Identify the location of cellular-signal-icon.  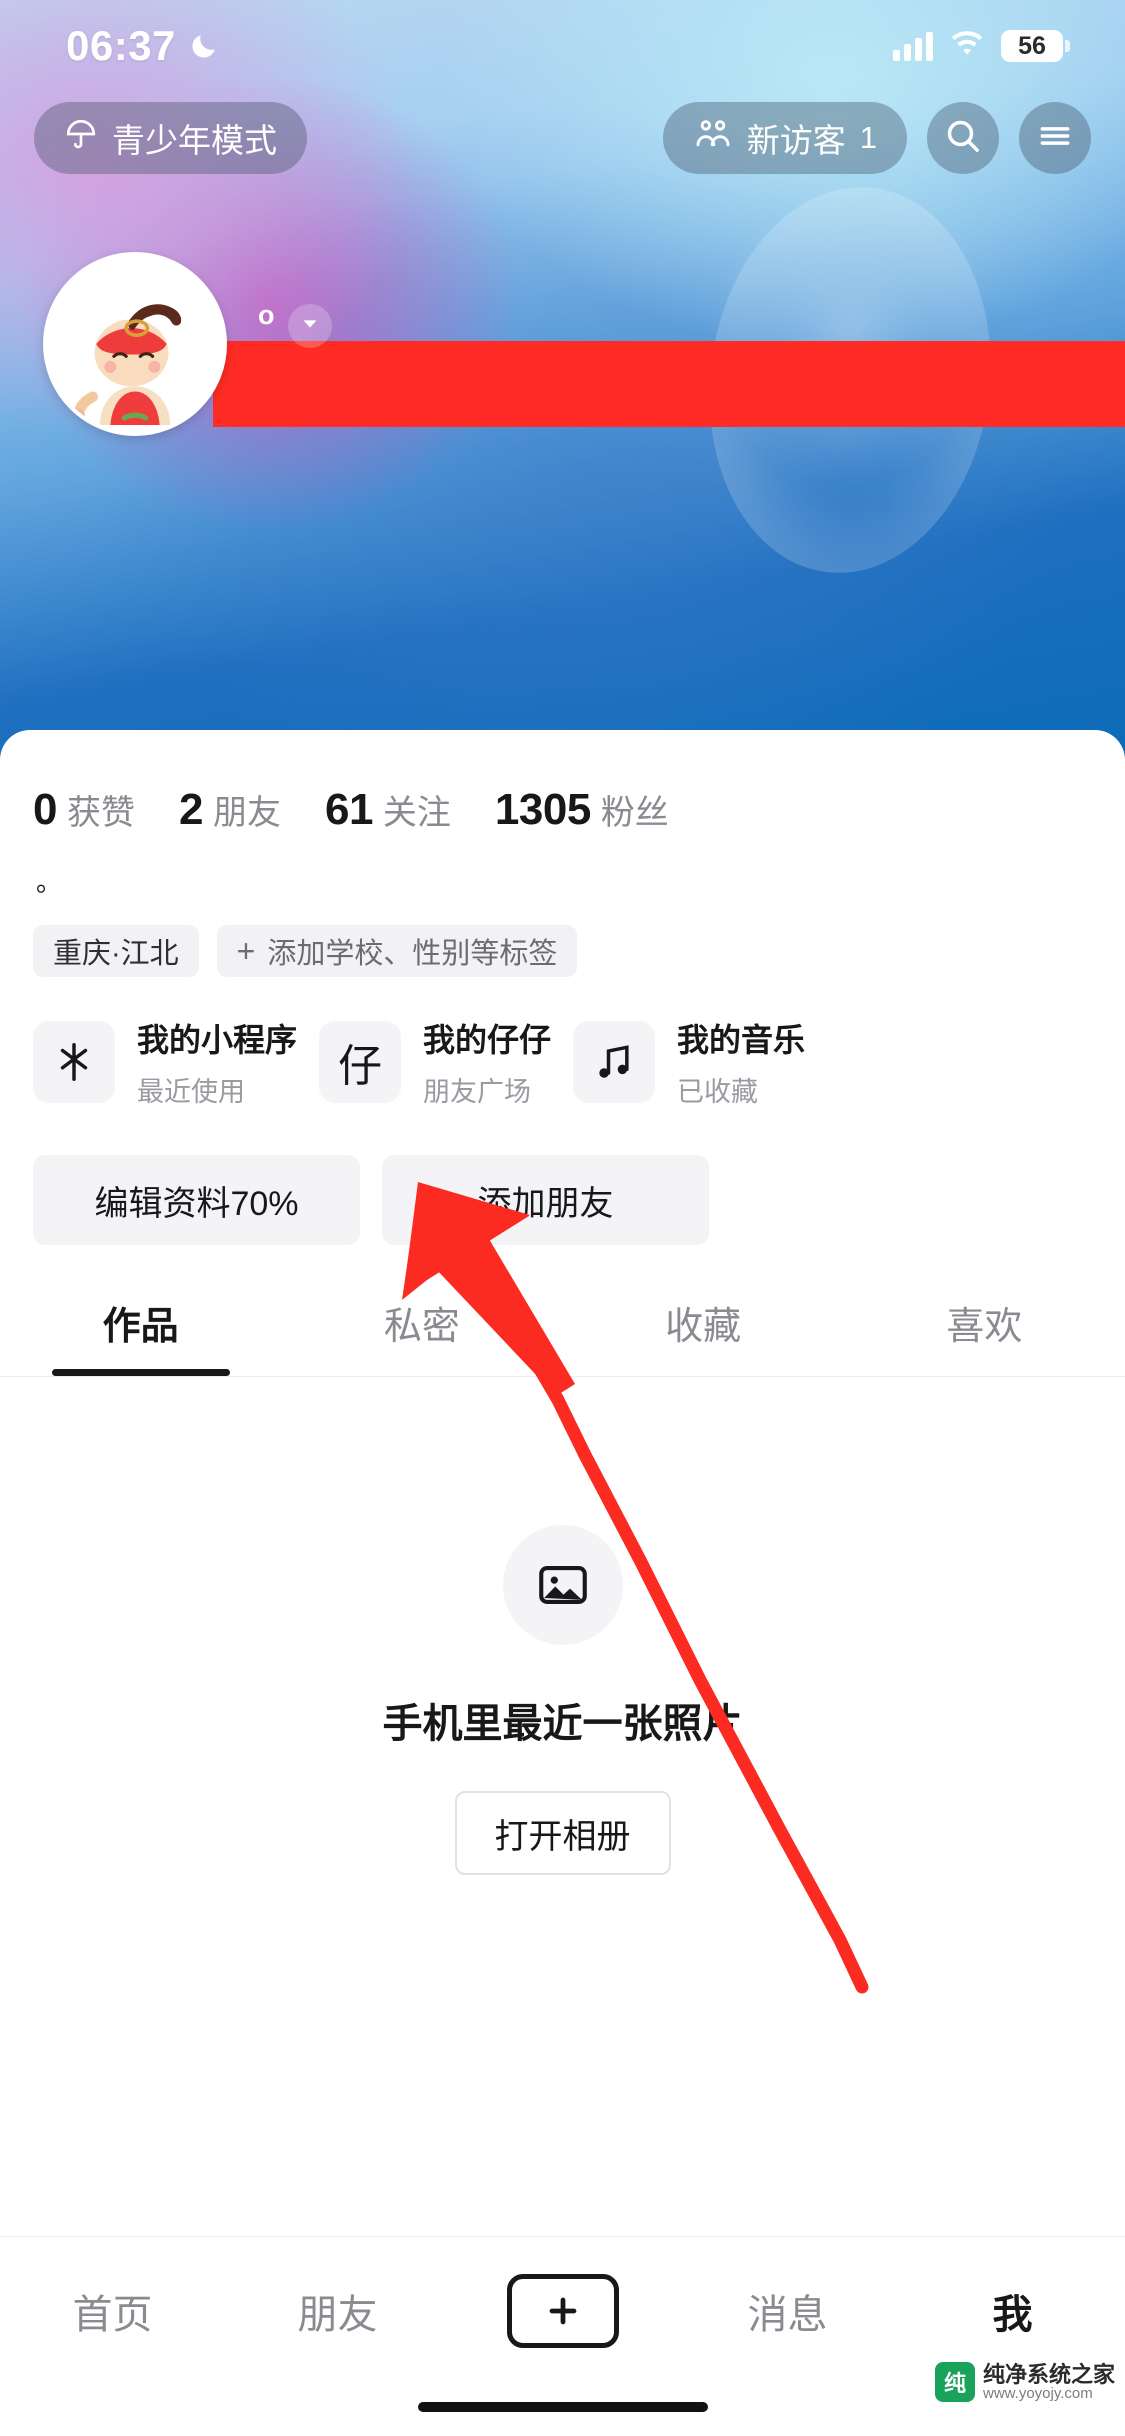
(913, 46).